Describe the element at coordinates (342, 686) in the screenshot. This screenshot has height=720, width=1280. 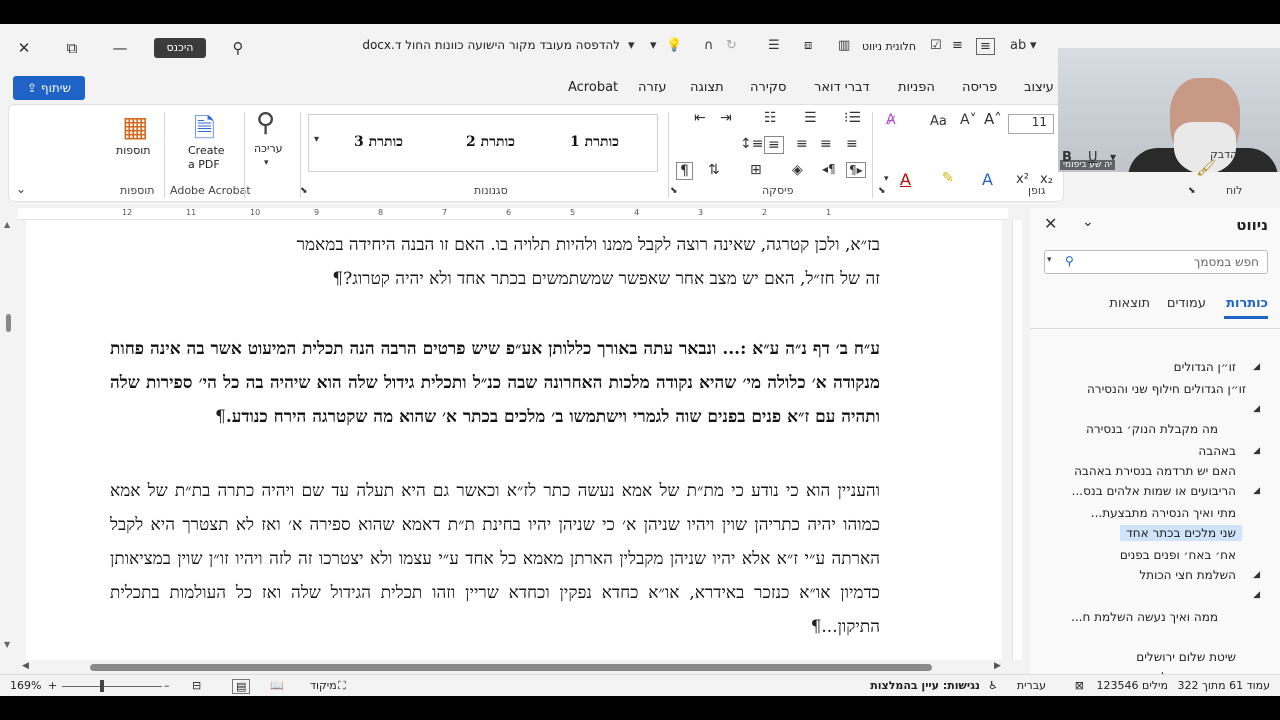
I see `focus-icon: ⛶` at that location.